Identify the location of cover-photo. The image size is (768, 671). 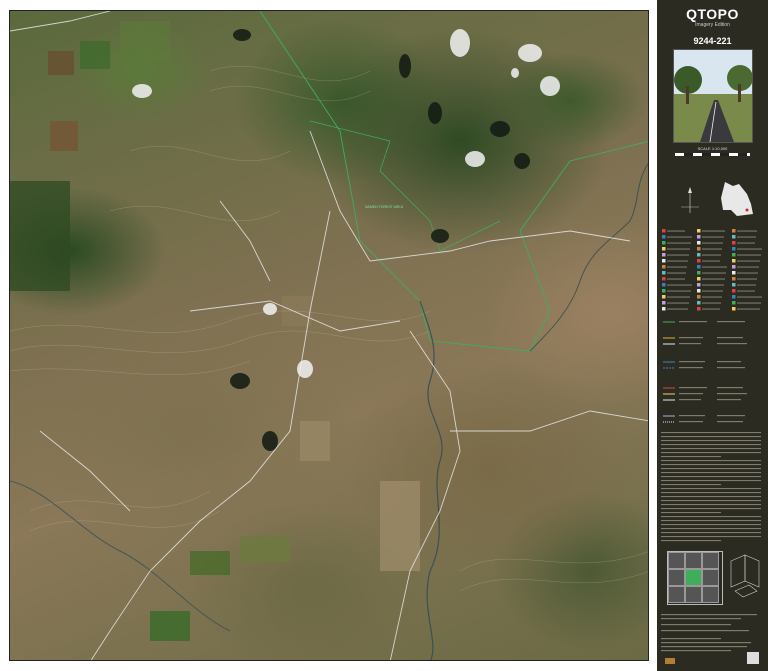
(713, 96).